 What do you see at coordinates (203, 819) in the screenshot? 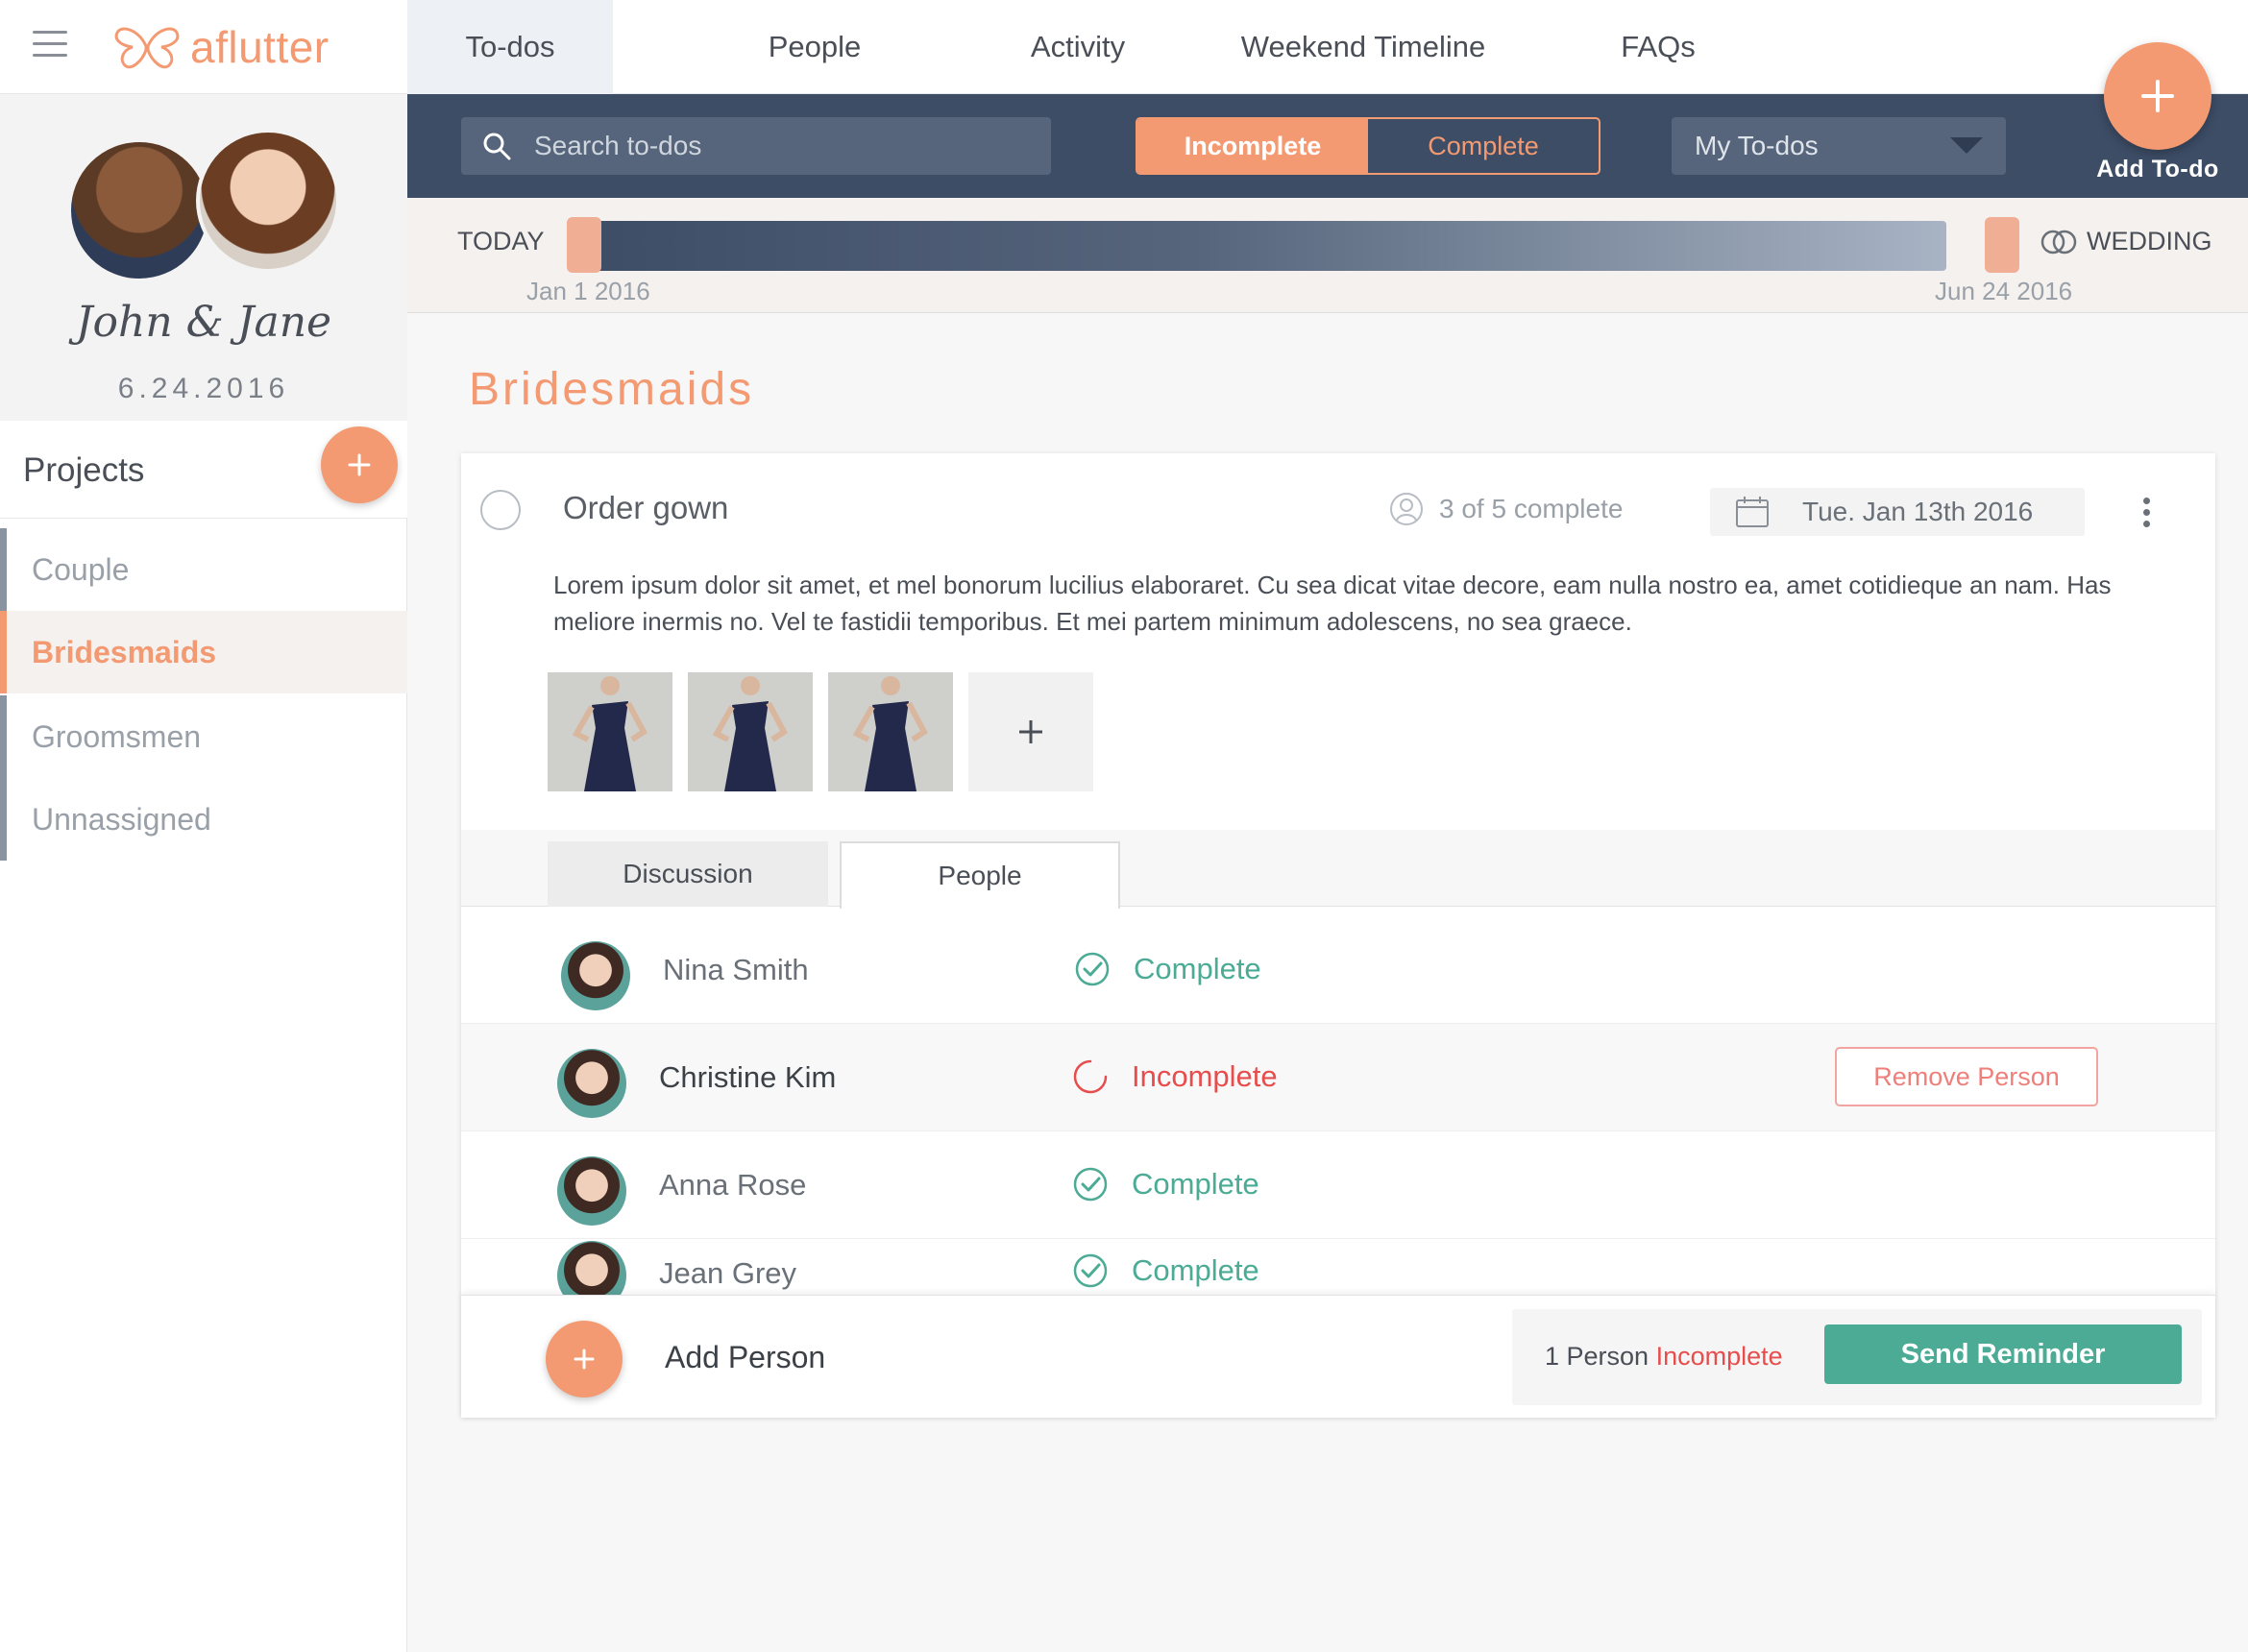
I see `sidebar-item-unnassigned: Unnassigned` at bounding box center [203, 819].